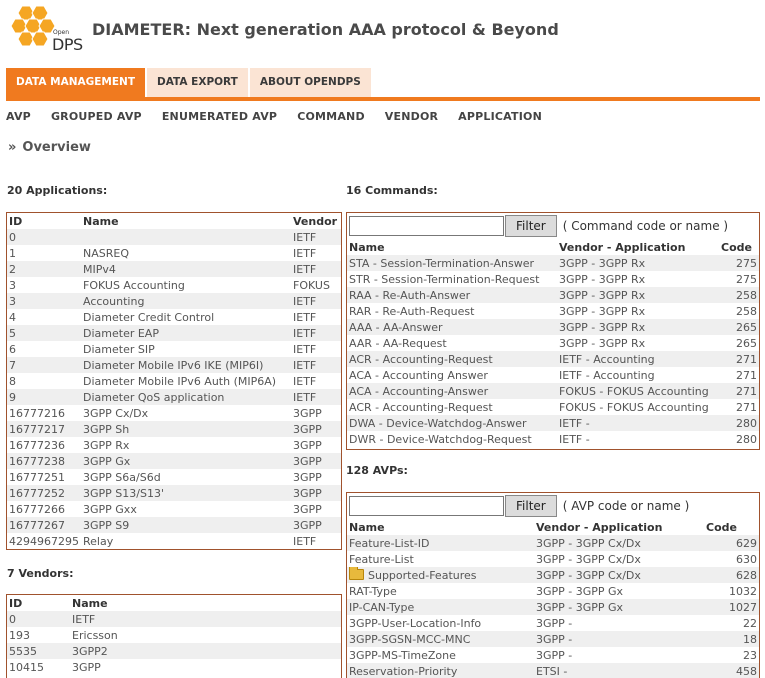 The width and height of the screenshot is (765, 678). What do you see at coordinates (186, 237) in the screenshot?
I see `application-name` at bounding box center [186, 237].